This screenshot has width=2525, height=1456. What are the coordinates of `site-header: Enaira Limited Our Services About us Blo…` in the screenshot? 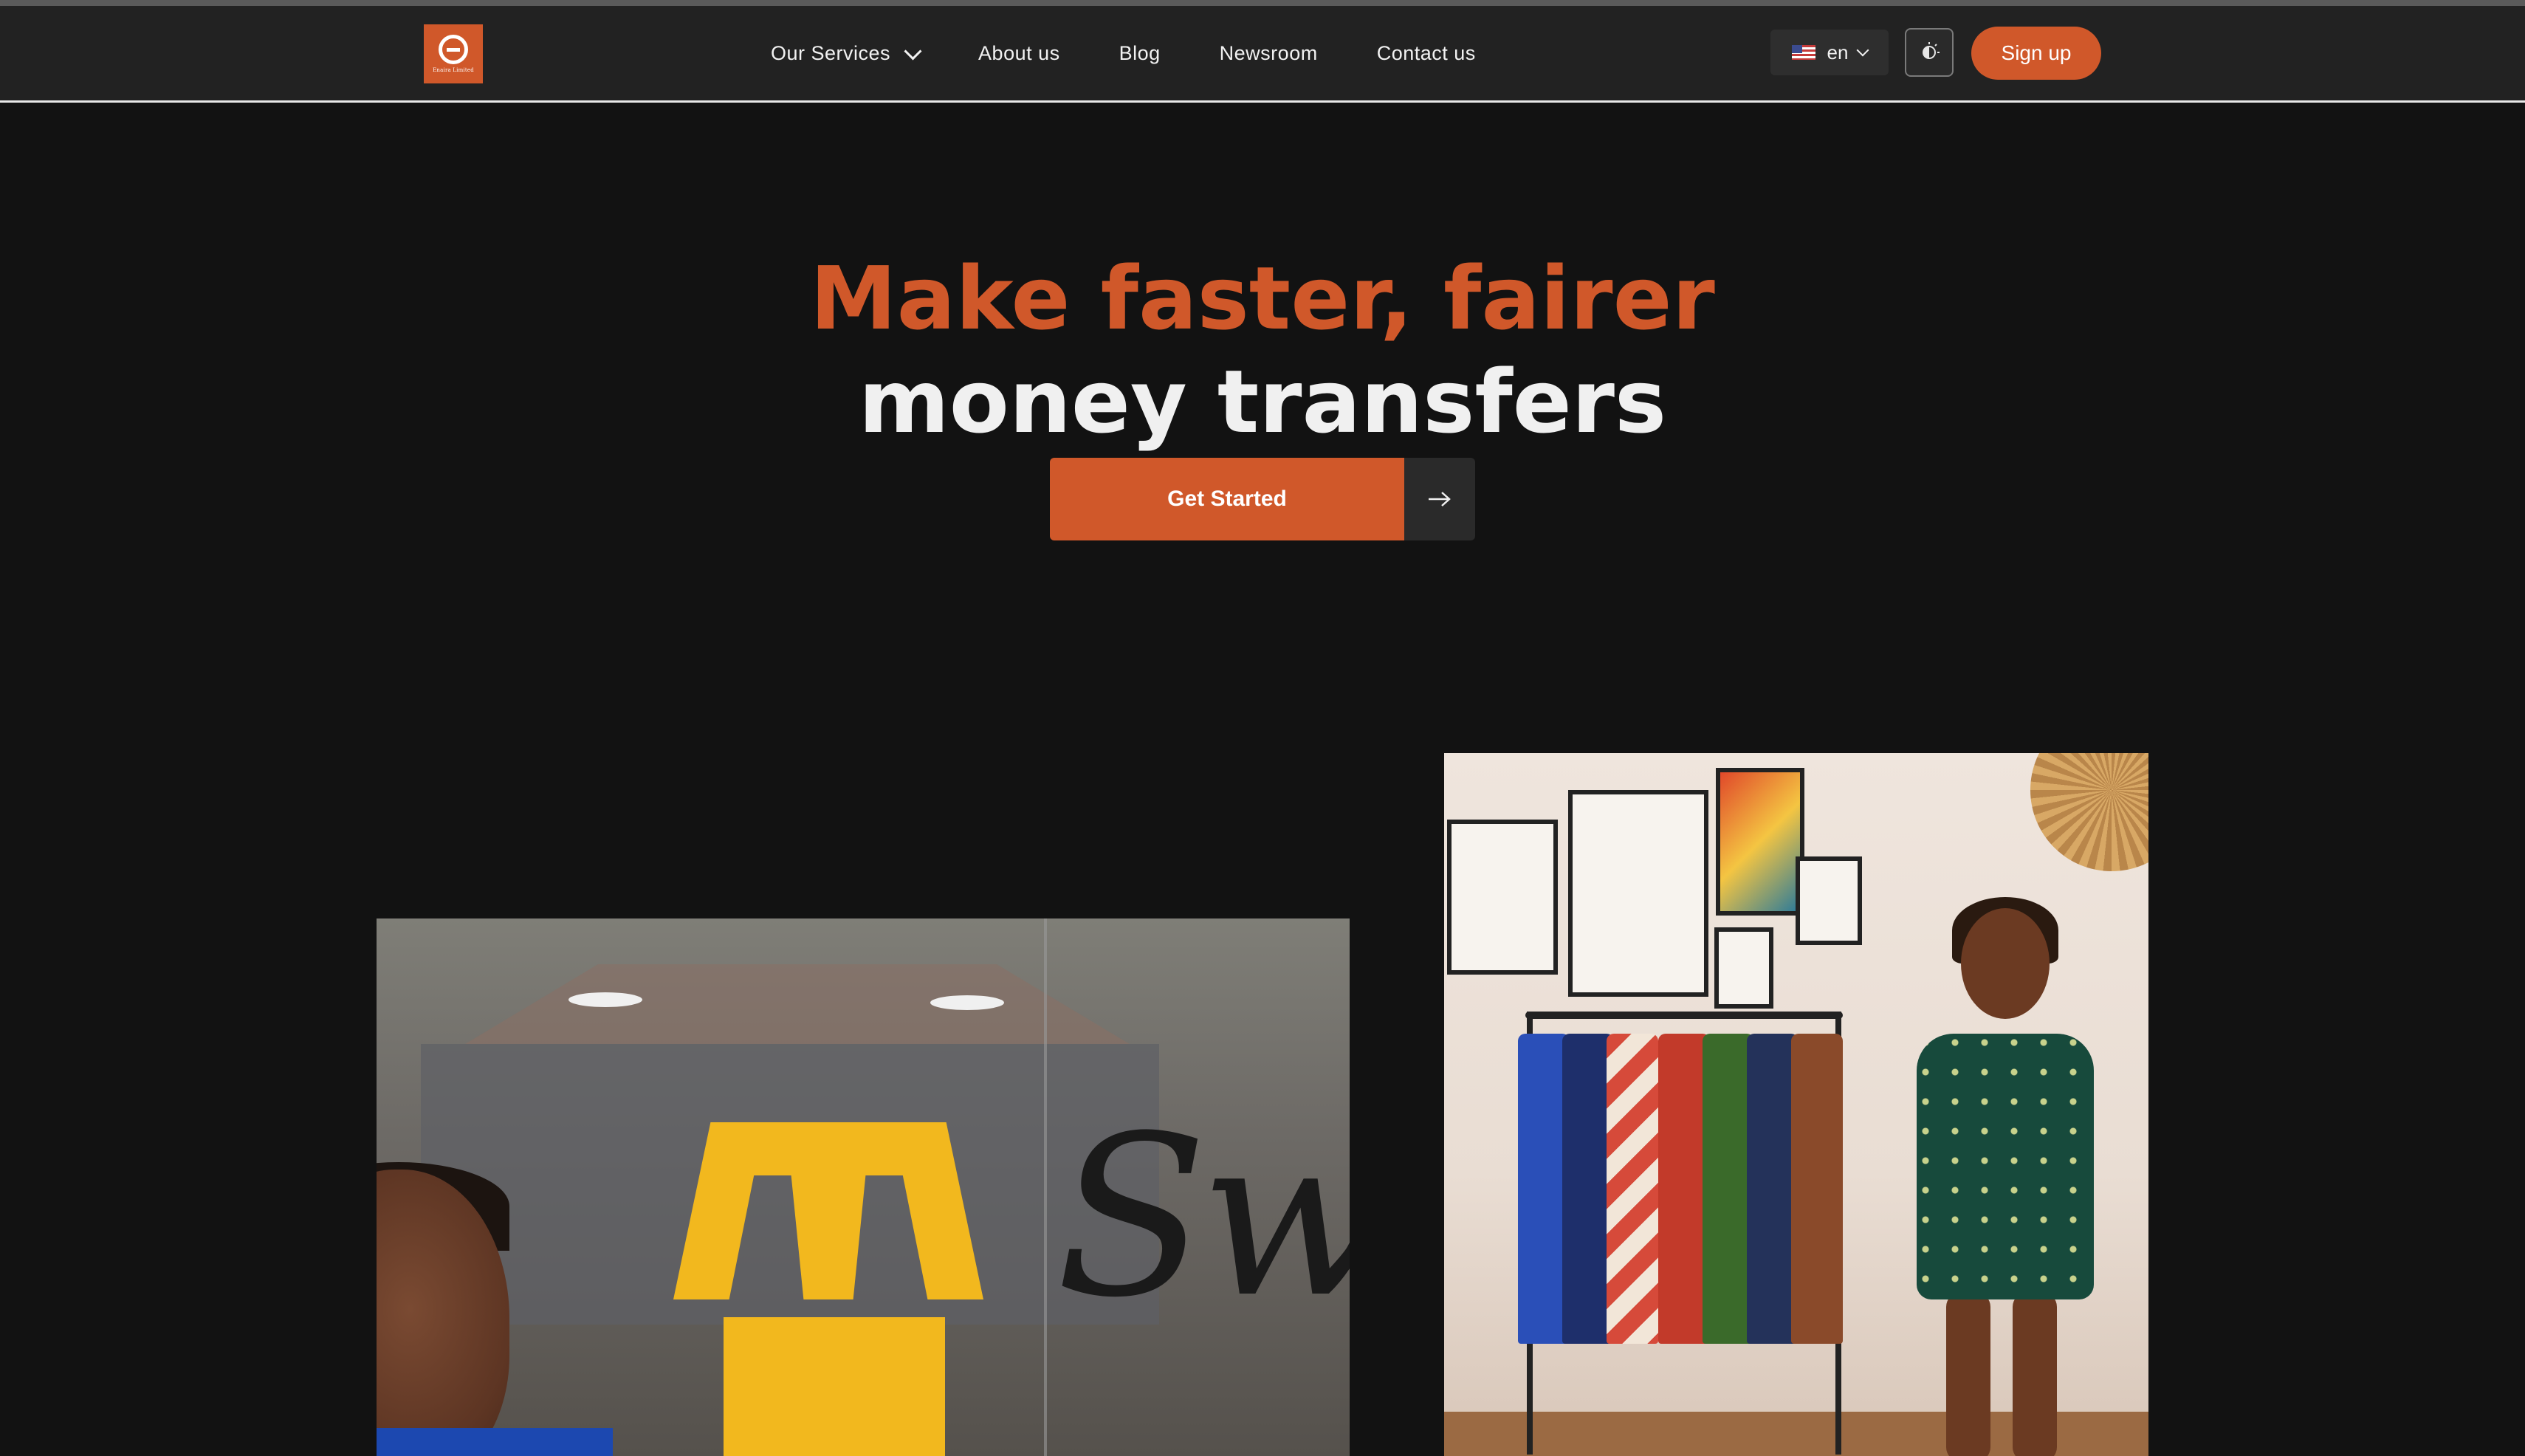 It's located at (1263, 54).